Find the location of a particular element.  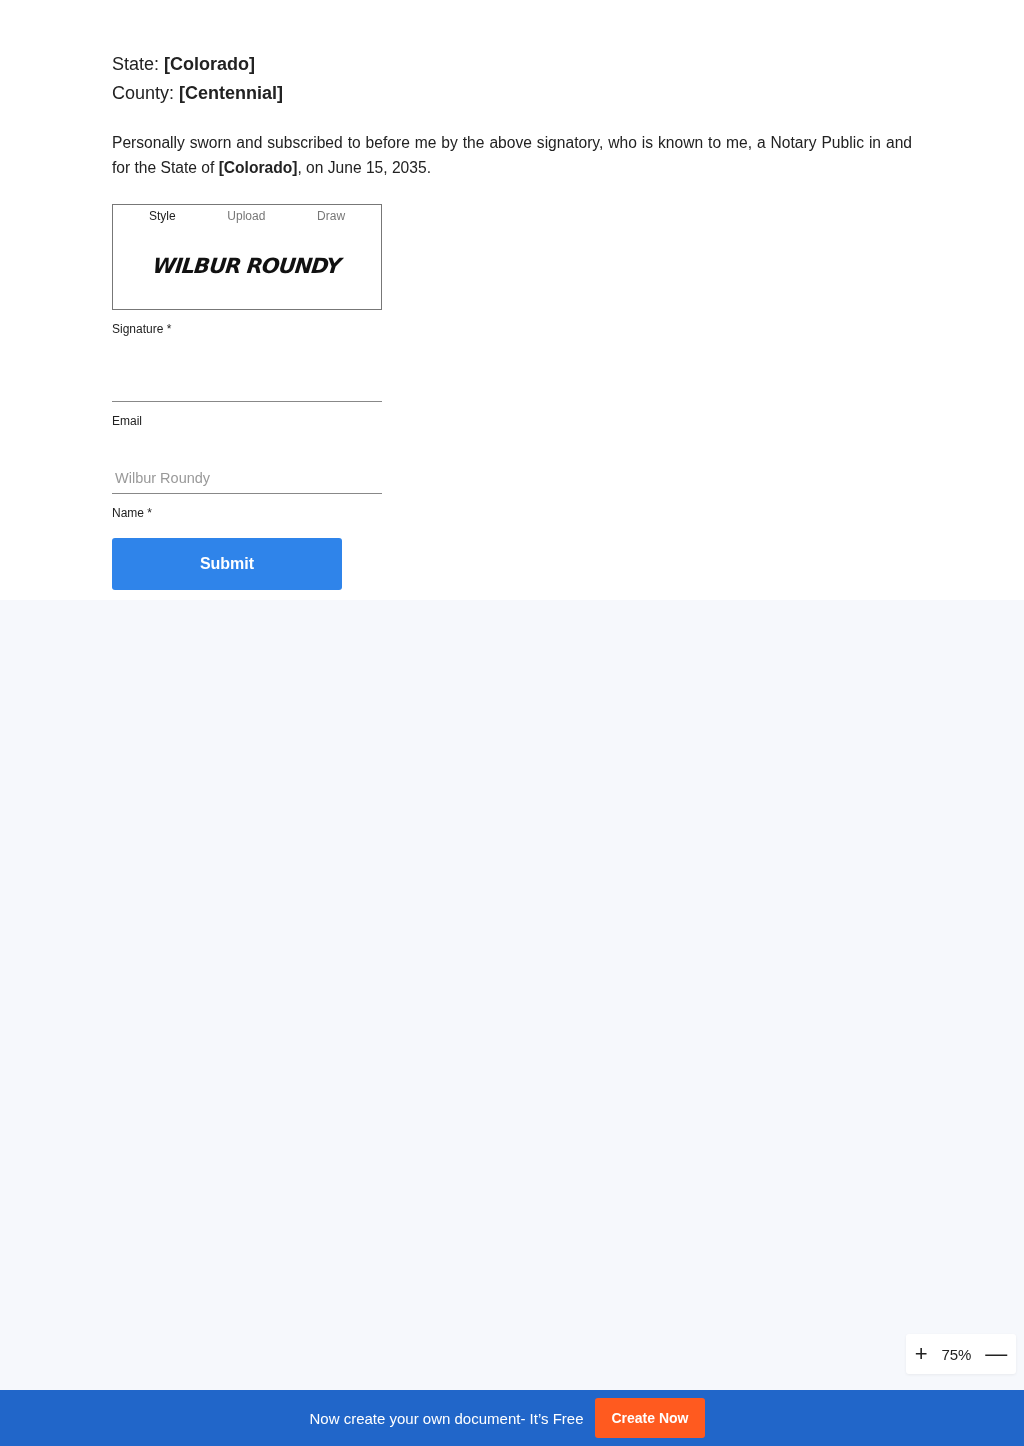

signature: WILBUR ROUNDY is located at coordinates (247, 266).